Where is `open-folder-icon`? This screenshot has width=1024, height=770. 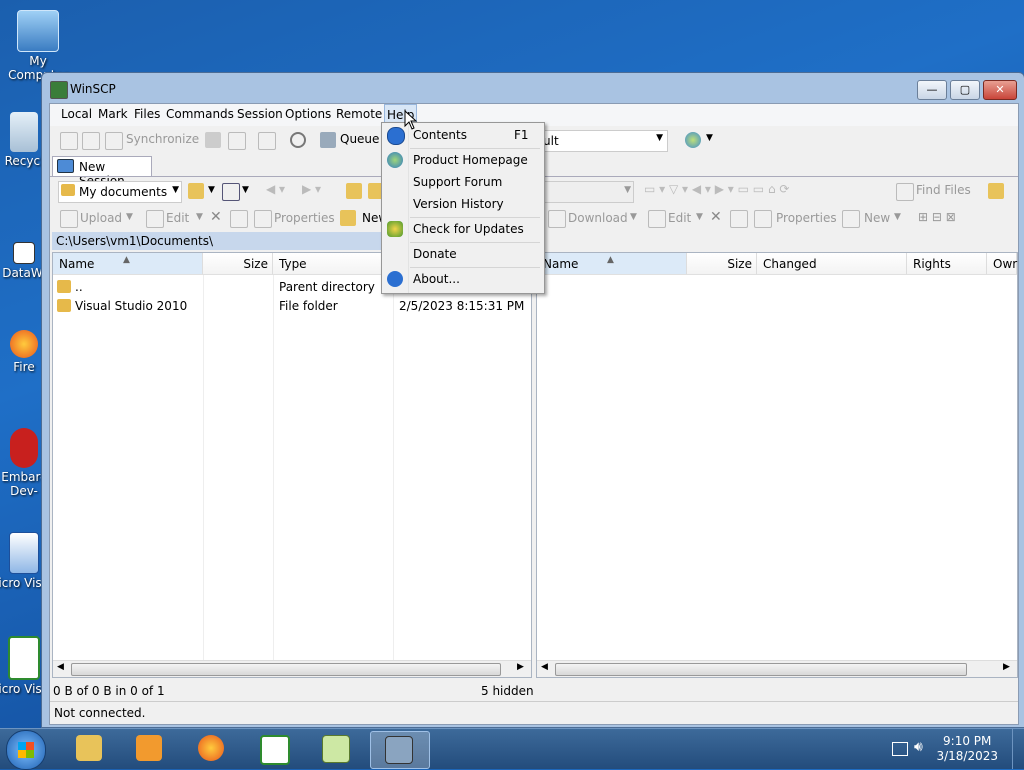
open-folder-icon is located at coordinates (196, 191).